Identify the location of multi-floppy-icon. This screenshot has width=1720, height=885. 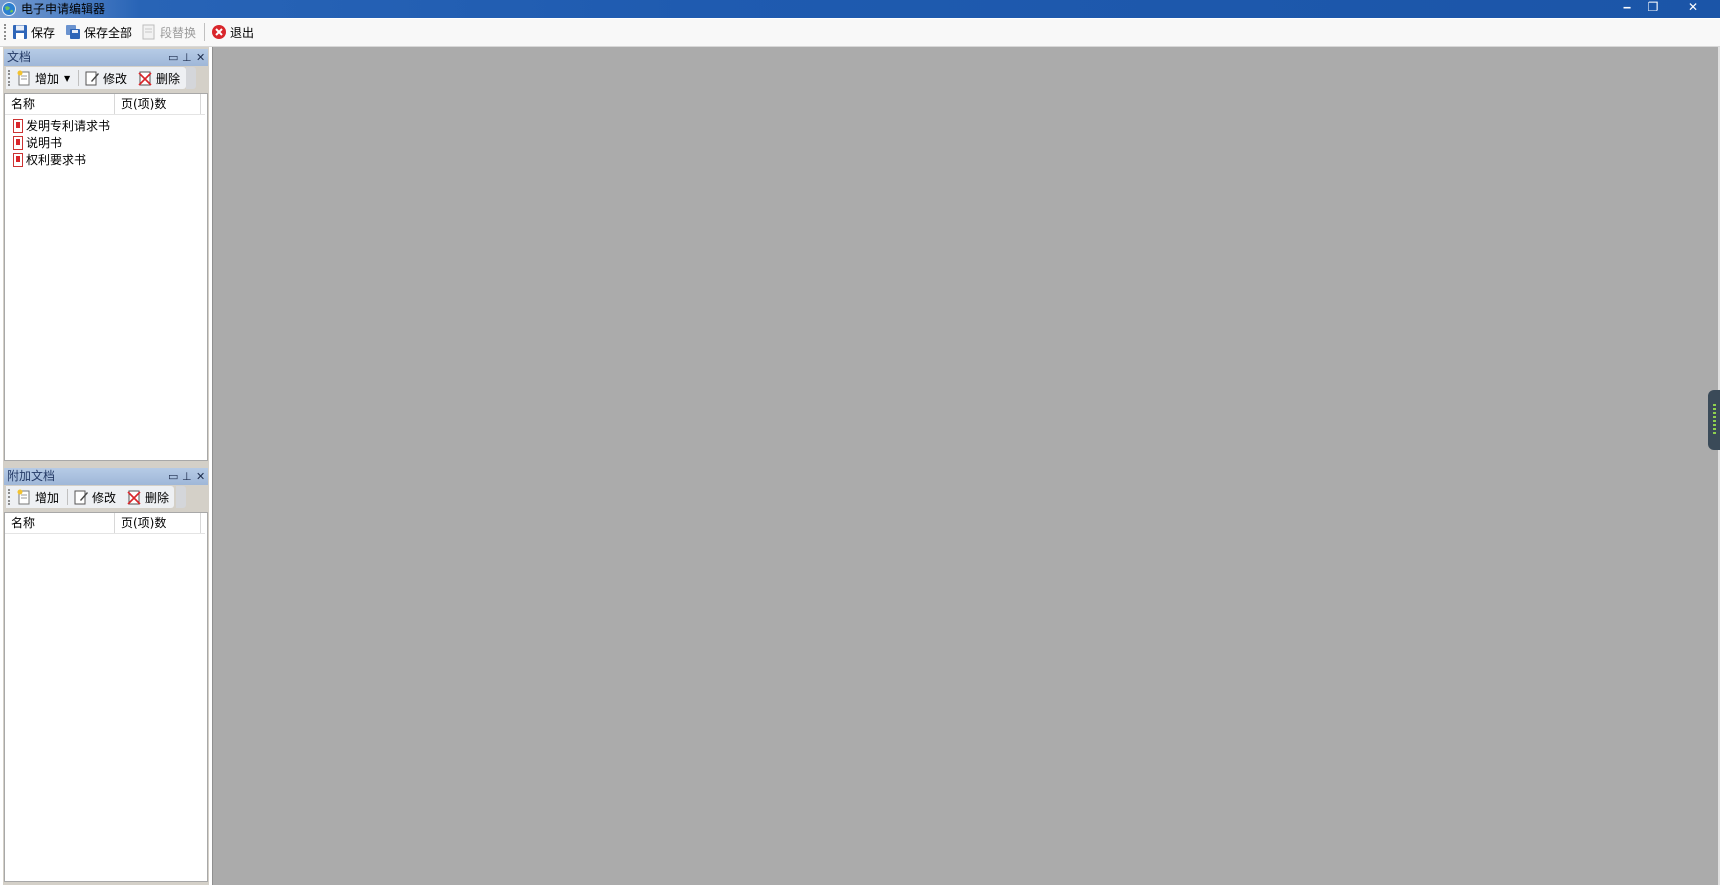
(73, 32).